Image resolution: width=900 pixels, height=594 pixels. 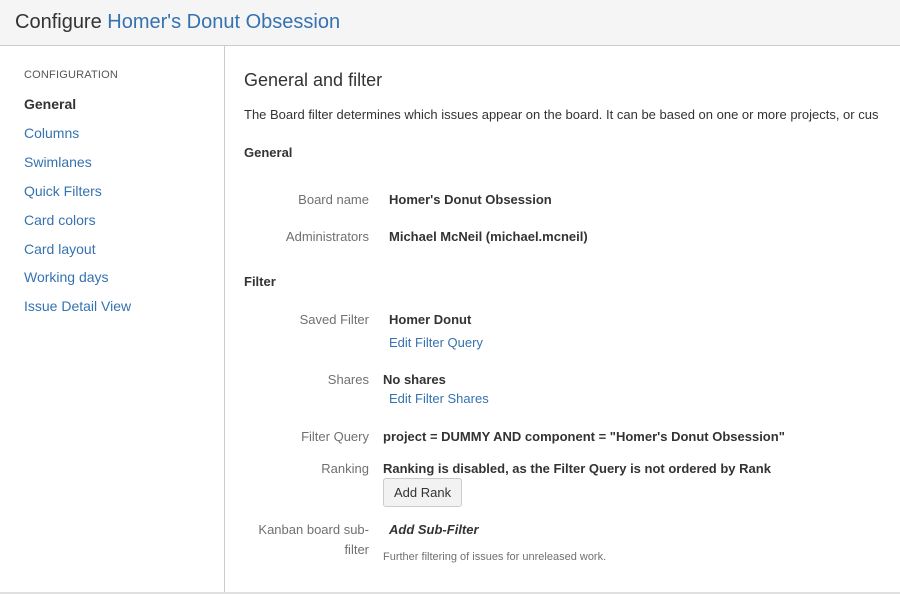 What do you see at coordinates (268, 152) in the screenshot?
I see `general-heading: General` at bounding box center [268, 152].